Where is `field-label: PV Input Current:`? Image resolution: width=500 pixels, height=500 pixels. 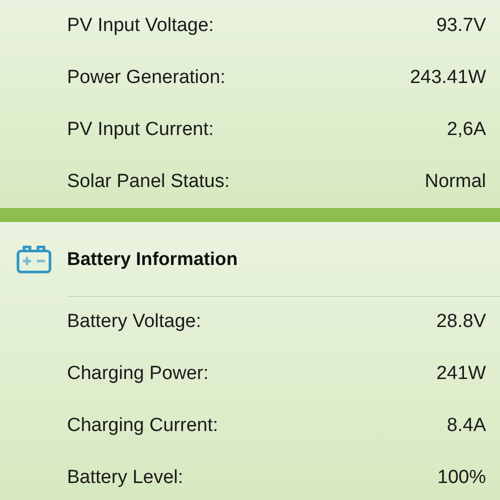 field-label: PV Input Current: is located at coordinates (140, 130).